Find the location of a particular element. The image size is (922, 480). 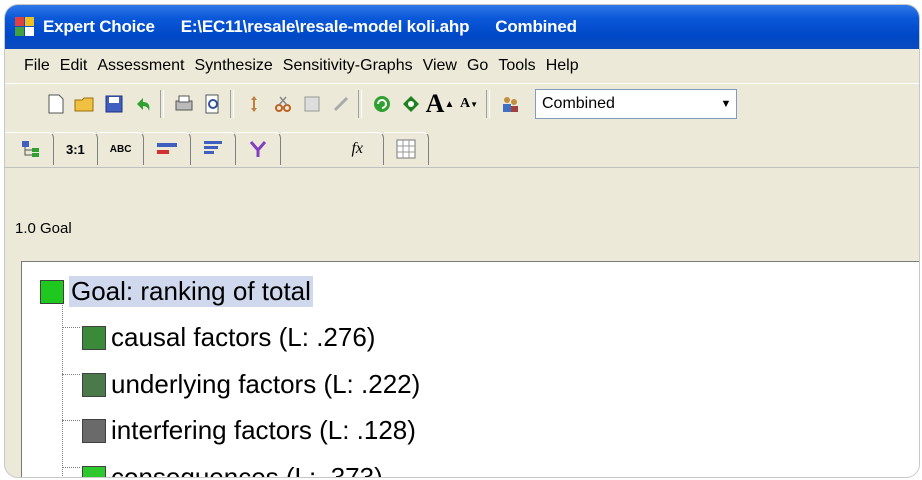

chevron-down-icon: ▼ is located at coordinates (726, 104).